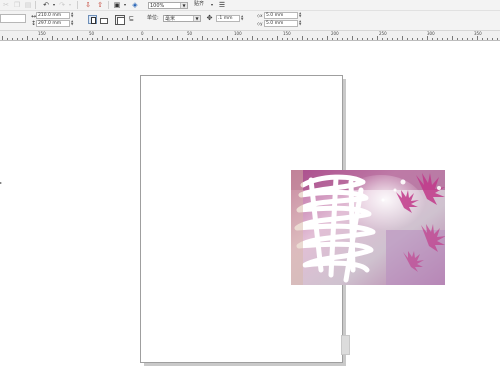 The width and height of the screenshot is (500, 369). What do you see at coordinates (301, 15) in the screenshot?
I see `dup-x-spinner: ▲ ▼` at bounding box center [301, 15].